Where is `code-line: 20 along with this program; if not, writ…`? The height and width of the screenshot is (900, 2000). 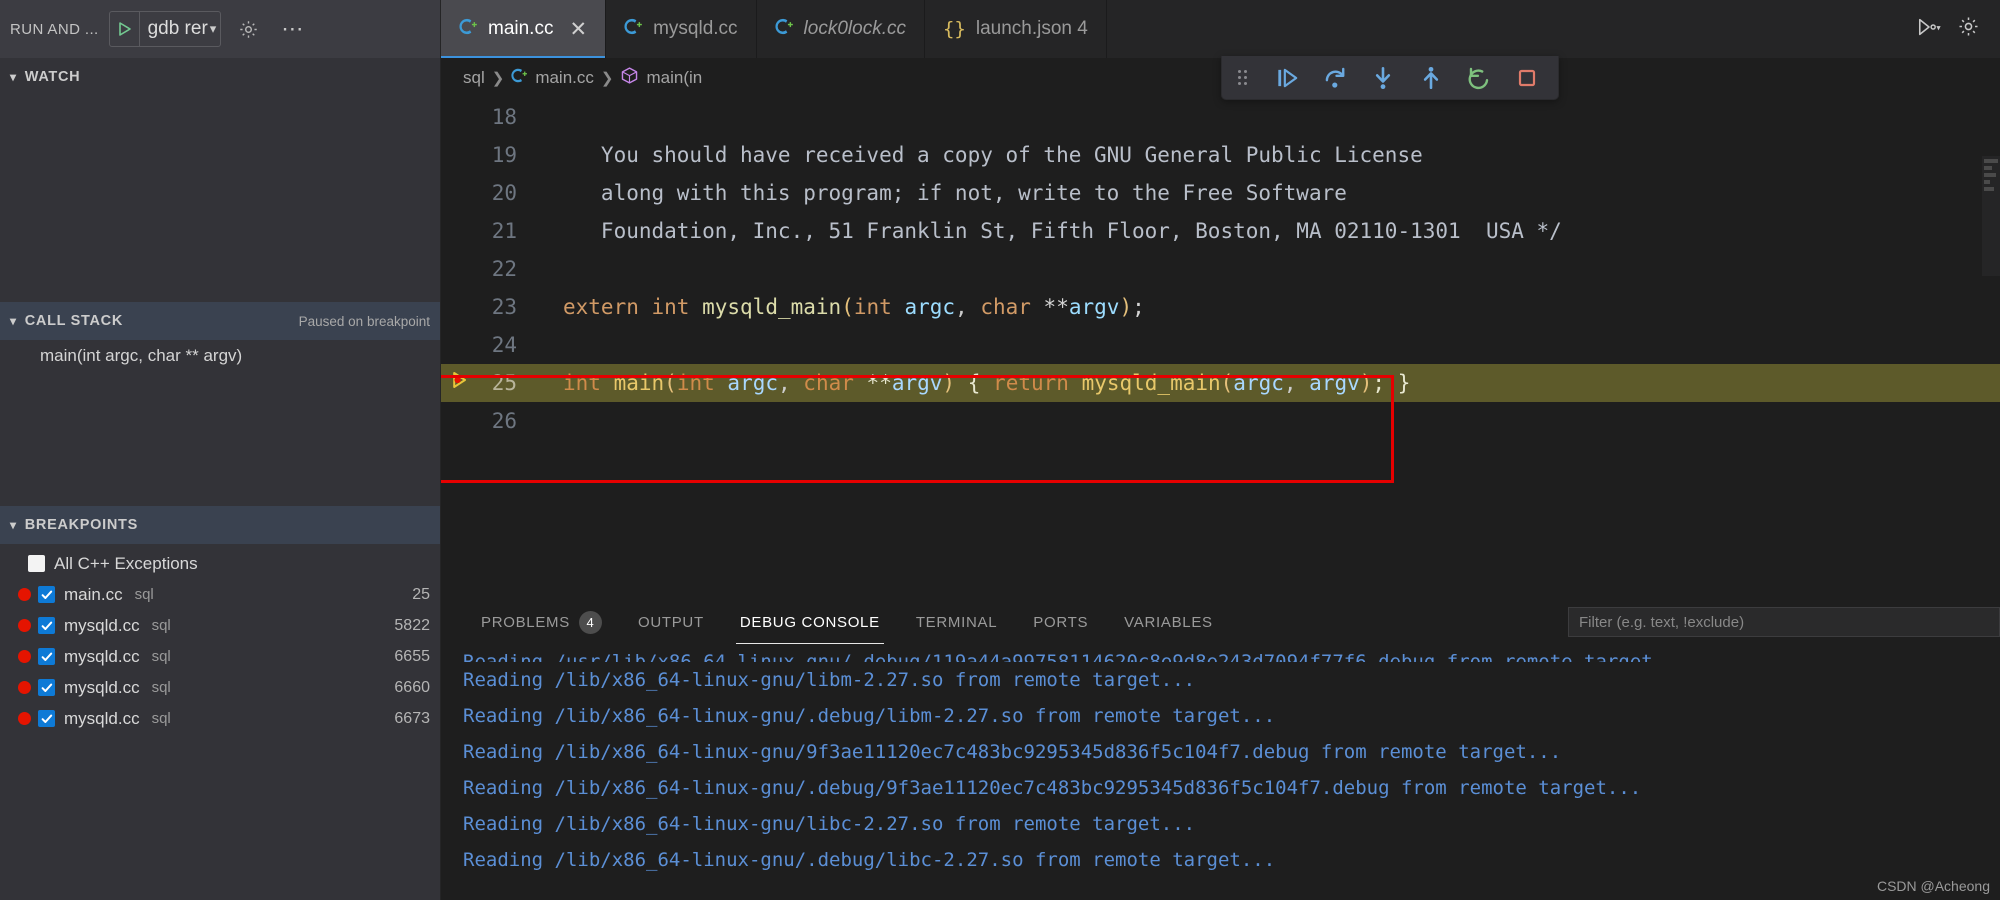 code-line: 20 along with this program; if not, writ… is located at coordinates (1220, 193).